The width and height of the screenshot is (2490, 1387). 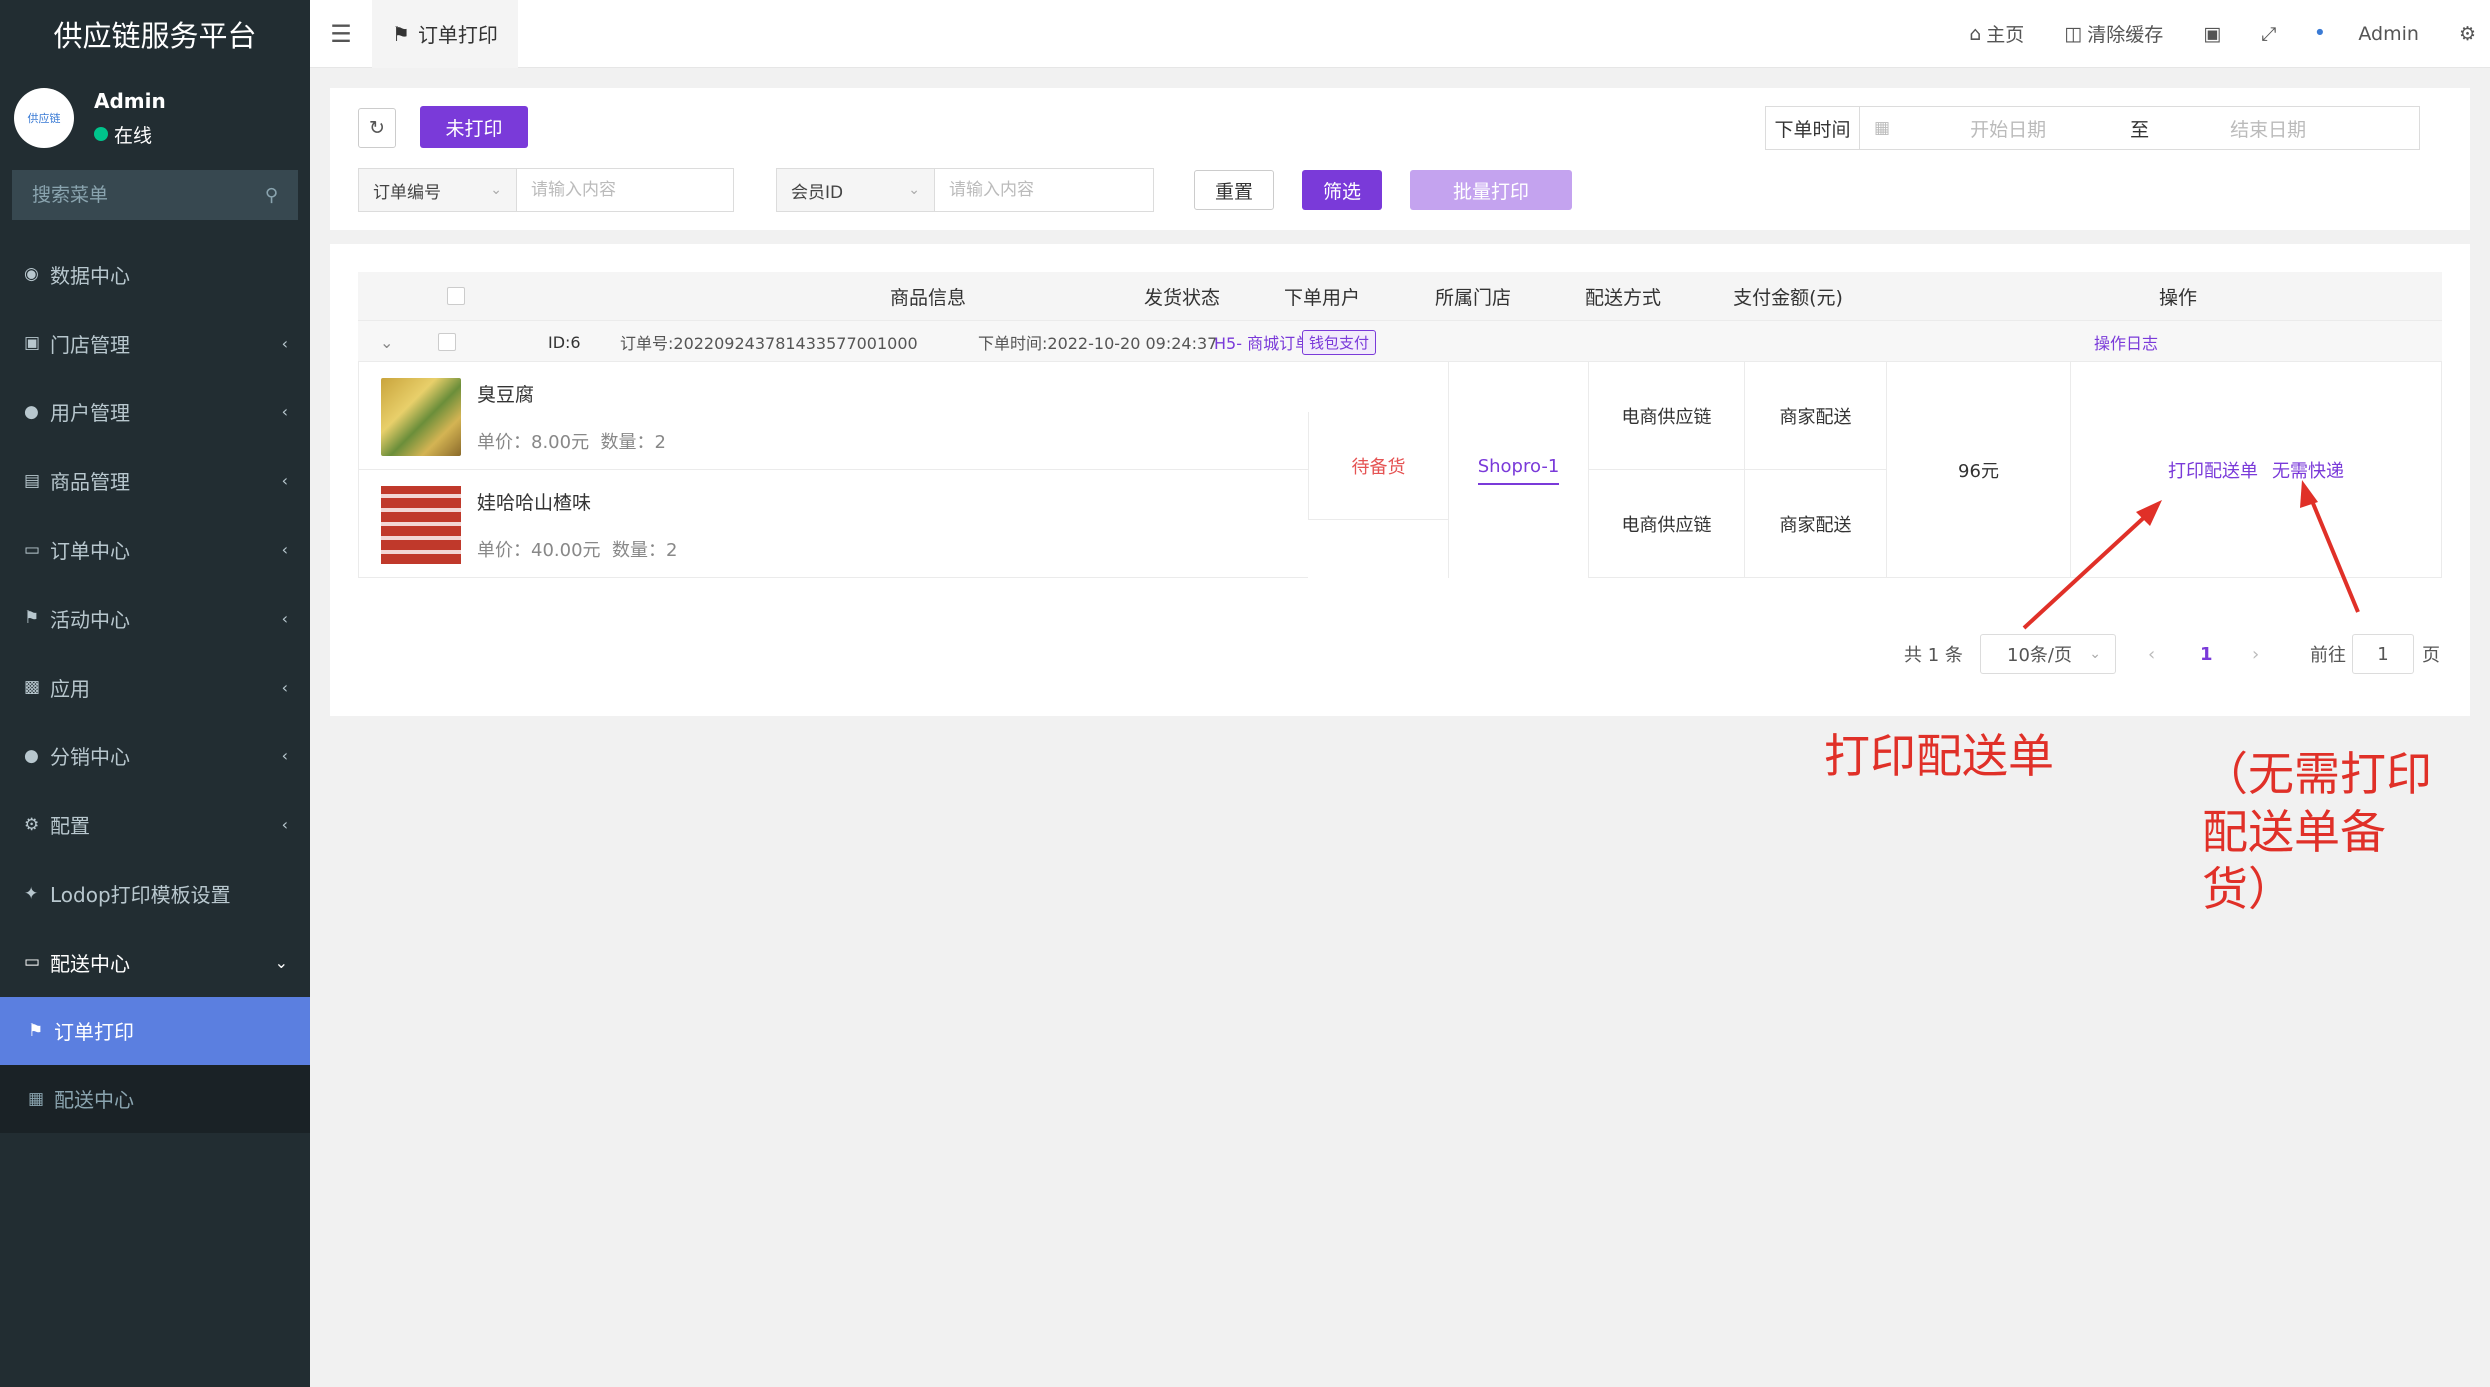 What do you see at coordinates (155, 1099) in the screenshot?
I see `sidebar-subitem-delivery-center: ▦ 配送中心` at bounding box center [155, 1099].